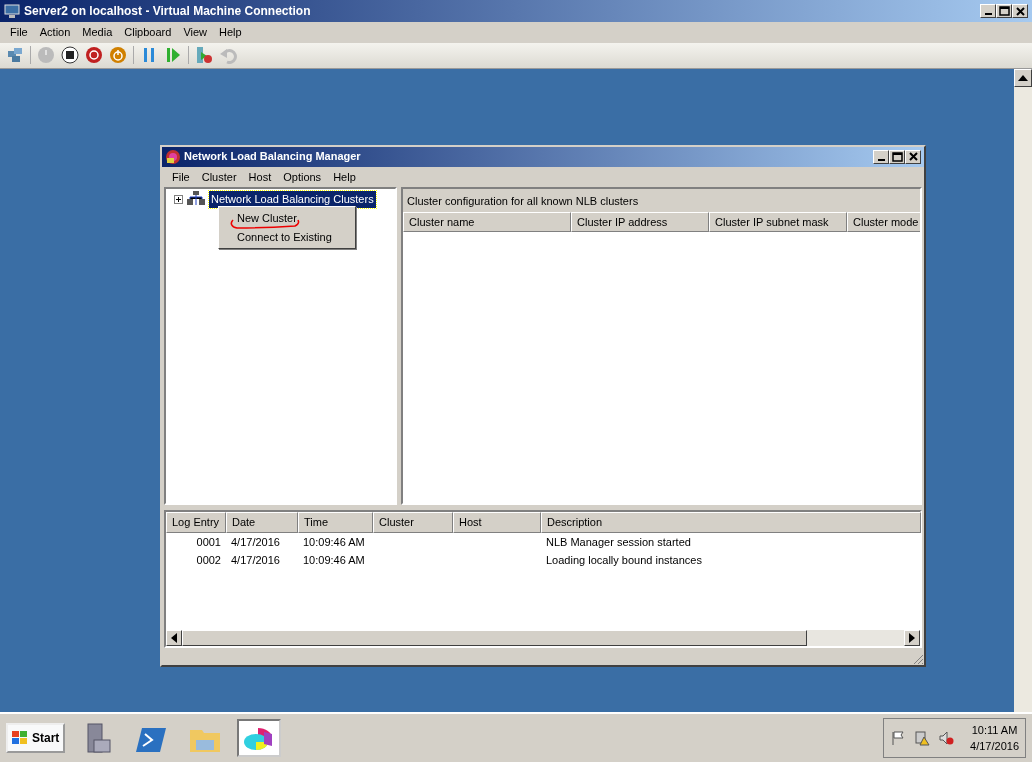 This screenshot has height=762, width=1032. What do you see at coordinates (260, 176) in the screenshot?
I see `menu-item: Host` at bounding box center [260, 176].